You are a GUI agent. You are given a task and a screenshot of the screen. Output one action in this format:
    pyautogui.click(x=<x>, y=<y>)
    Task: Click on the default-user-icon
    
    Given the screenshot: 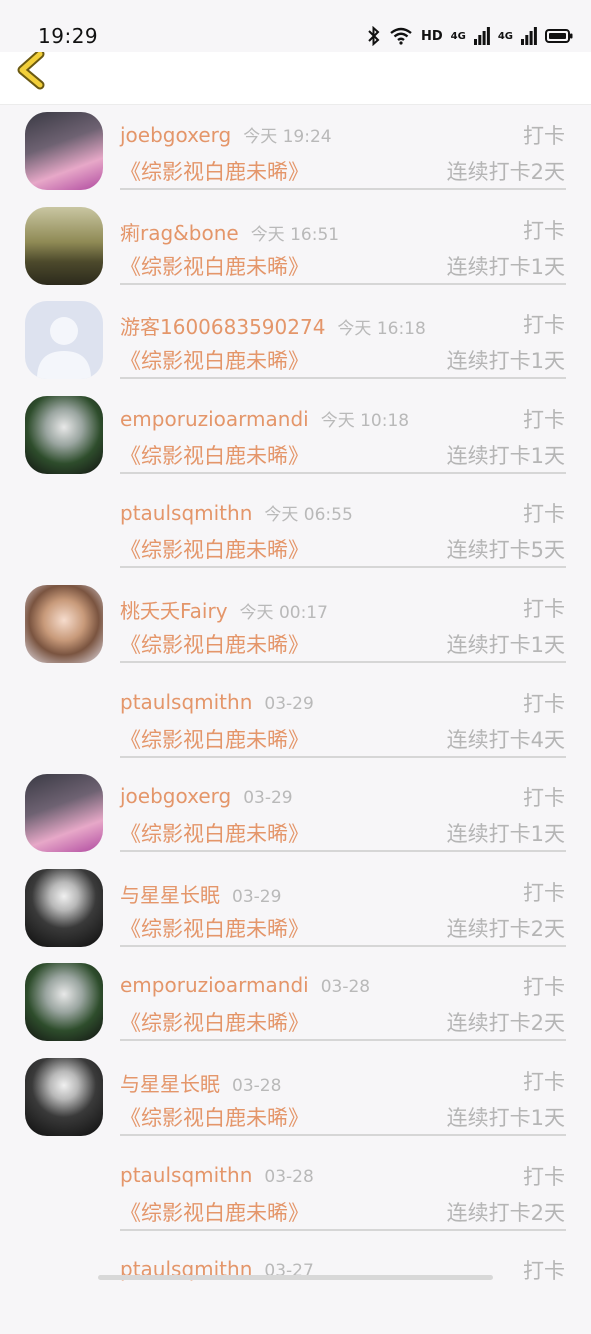 What is the action you would take?
    pyautogui.click(x=64, y=348)
    